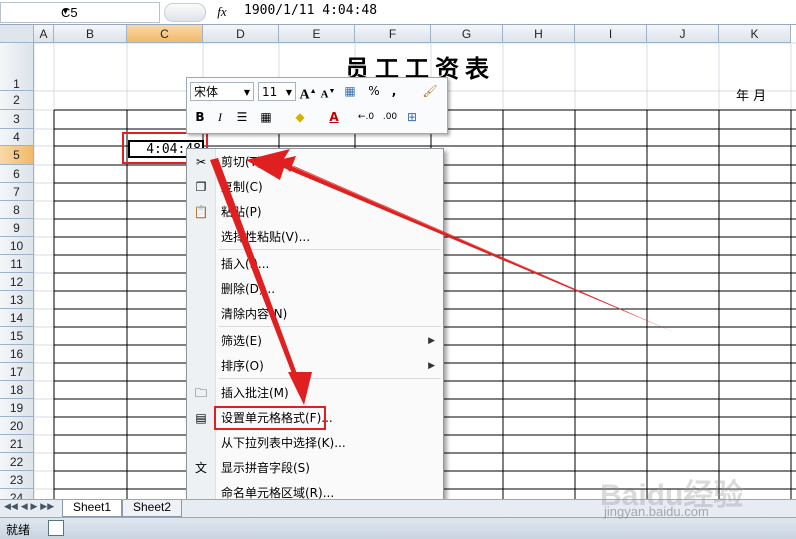 The width and height of the screenshot is (796, 539). What do you see at coordinates (255, 393) in the screenshot?
I see `menu-item-label: 插入批注(M)` at bounding box center [255, 393].